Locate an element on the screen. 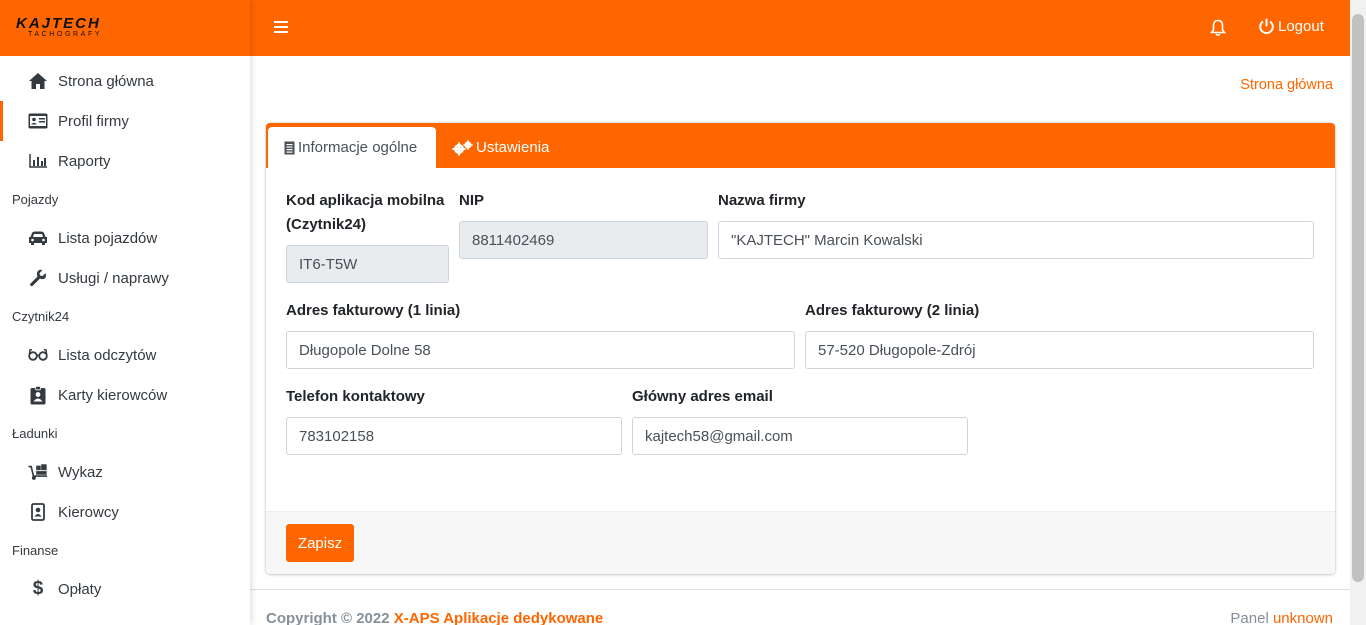  sidebar-item-label: Karty kierowców is located at coordinates (113, 395).